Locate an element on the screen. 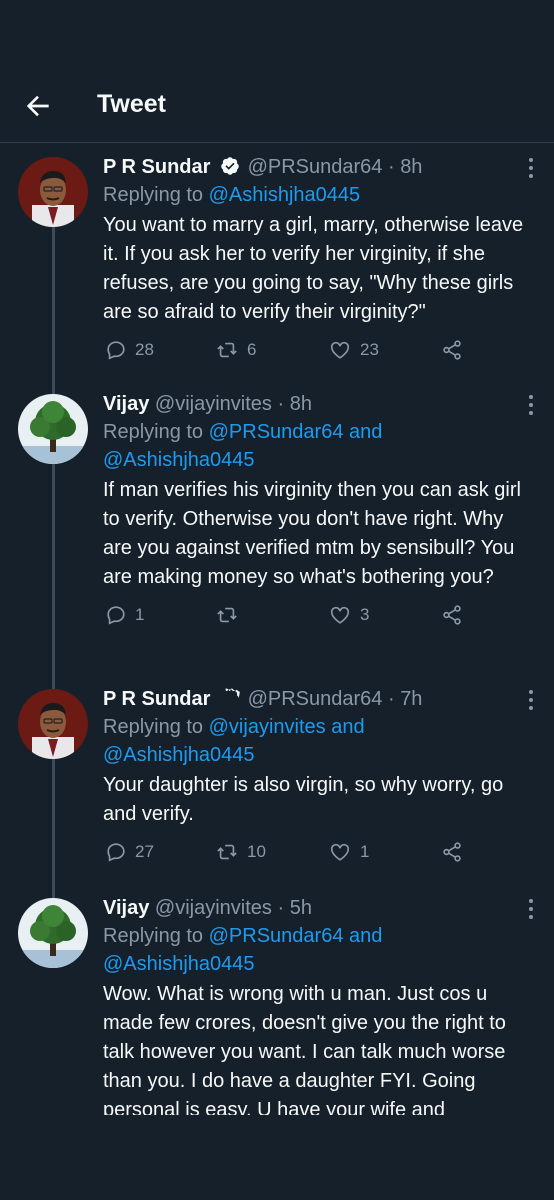 Image resolution: width=554 pixels, height=1200 pixels. action-bar: 28 6 23 is located at coordinates (314, 356).